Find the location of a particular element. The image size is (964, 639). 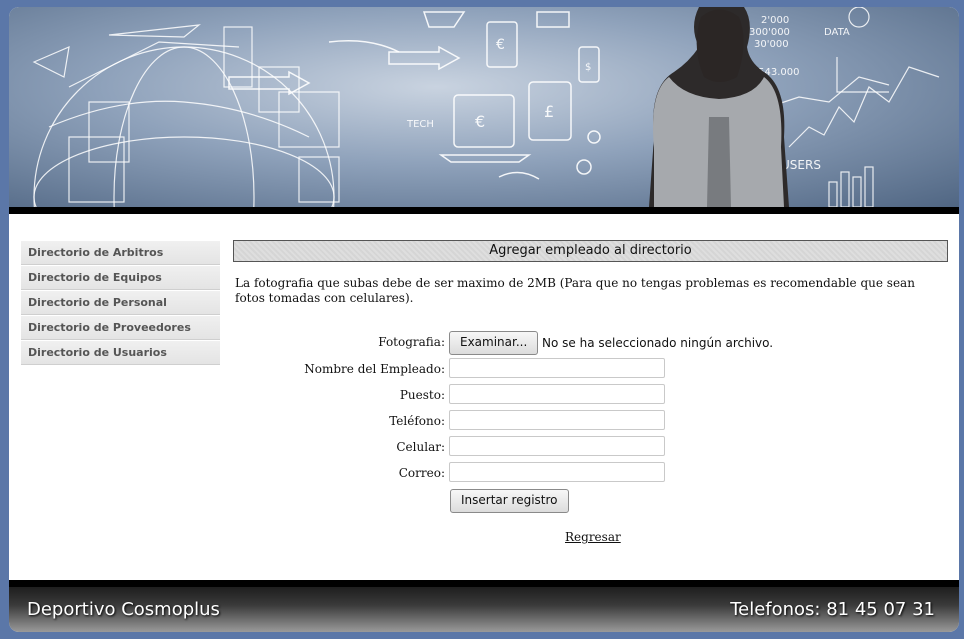

celular-label: Celular: is located at coordinates (420, 447).